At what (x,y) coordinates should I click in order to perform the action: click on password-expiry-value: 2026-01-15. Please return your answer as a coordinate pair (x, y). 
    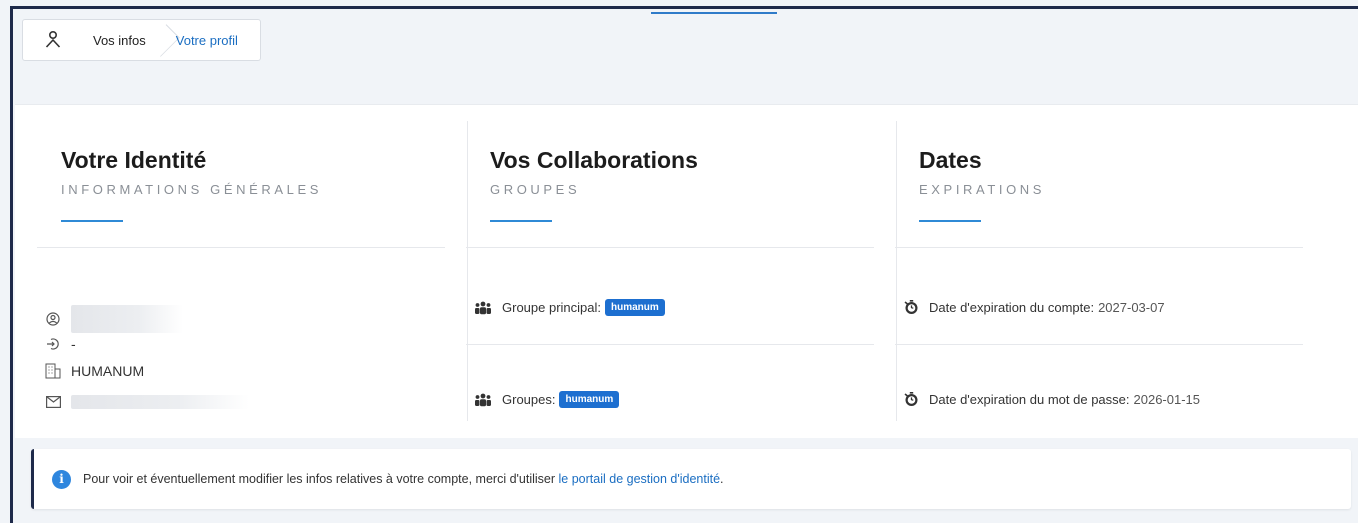
    Looking at the image, I should click on (1167, 399).